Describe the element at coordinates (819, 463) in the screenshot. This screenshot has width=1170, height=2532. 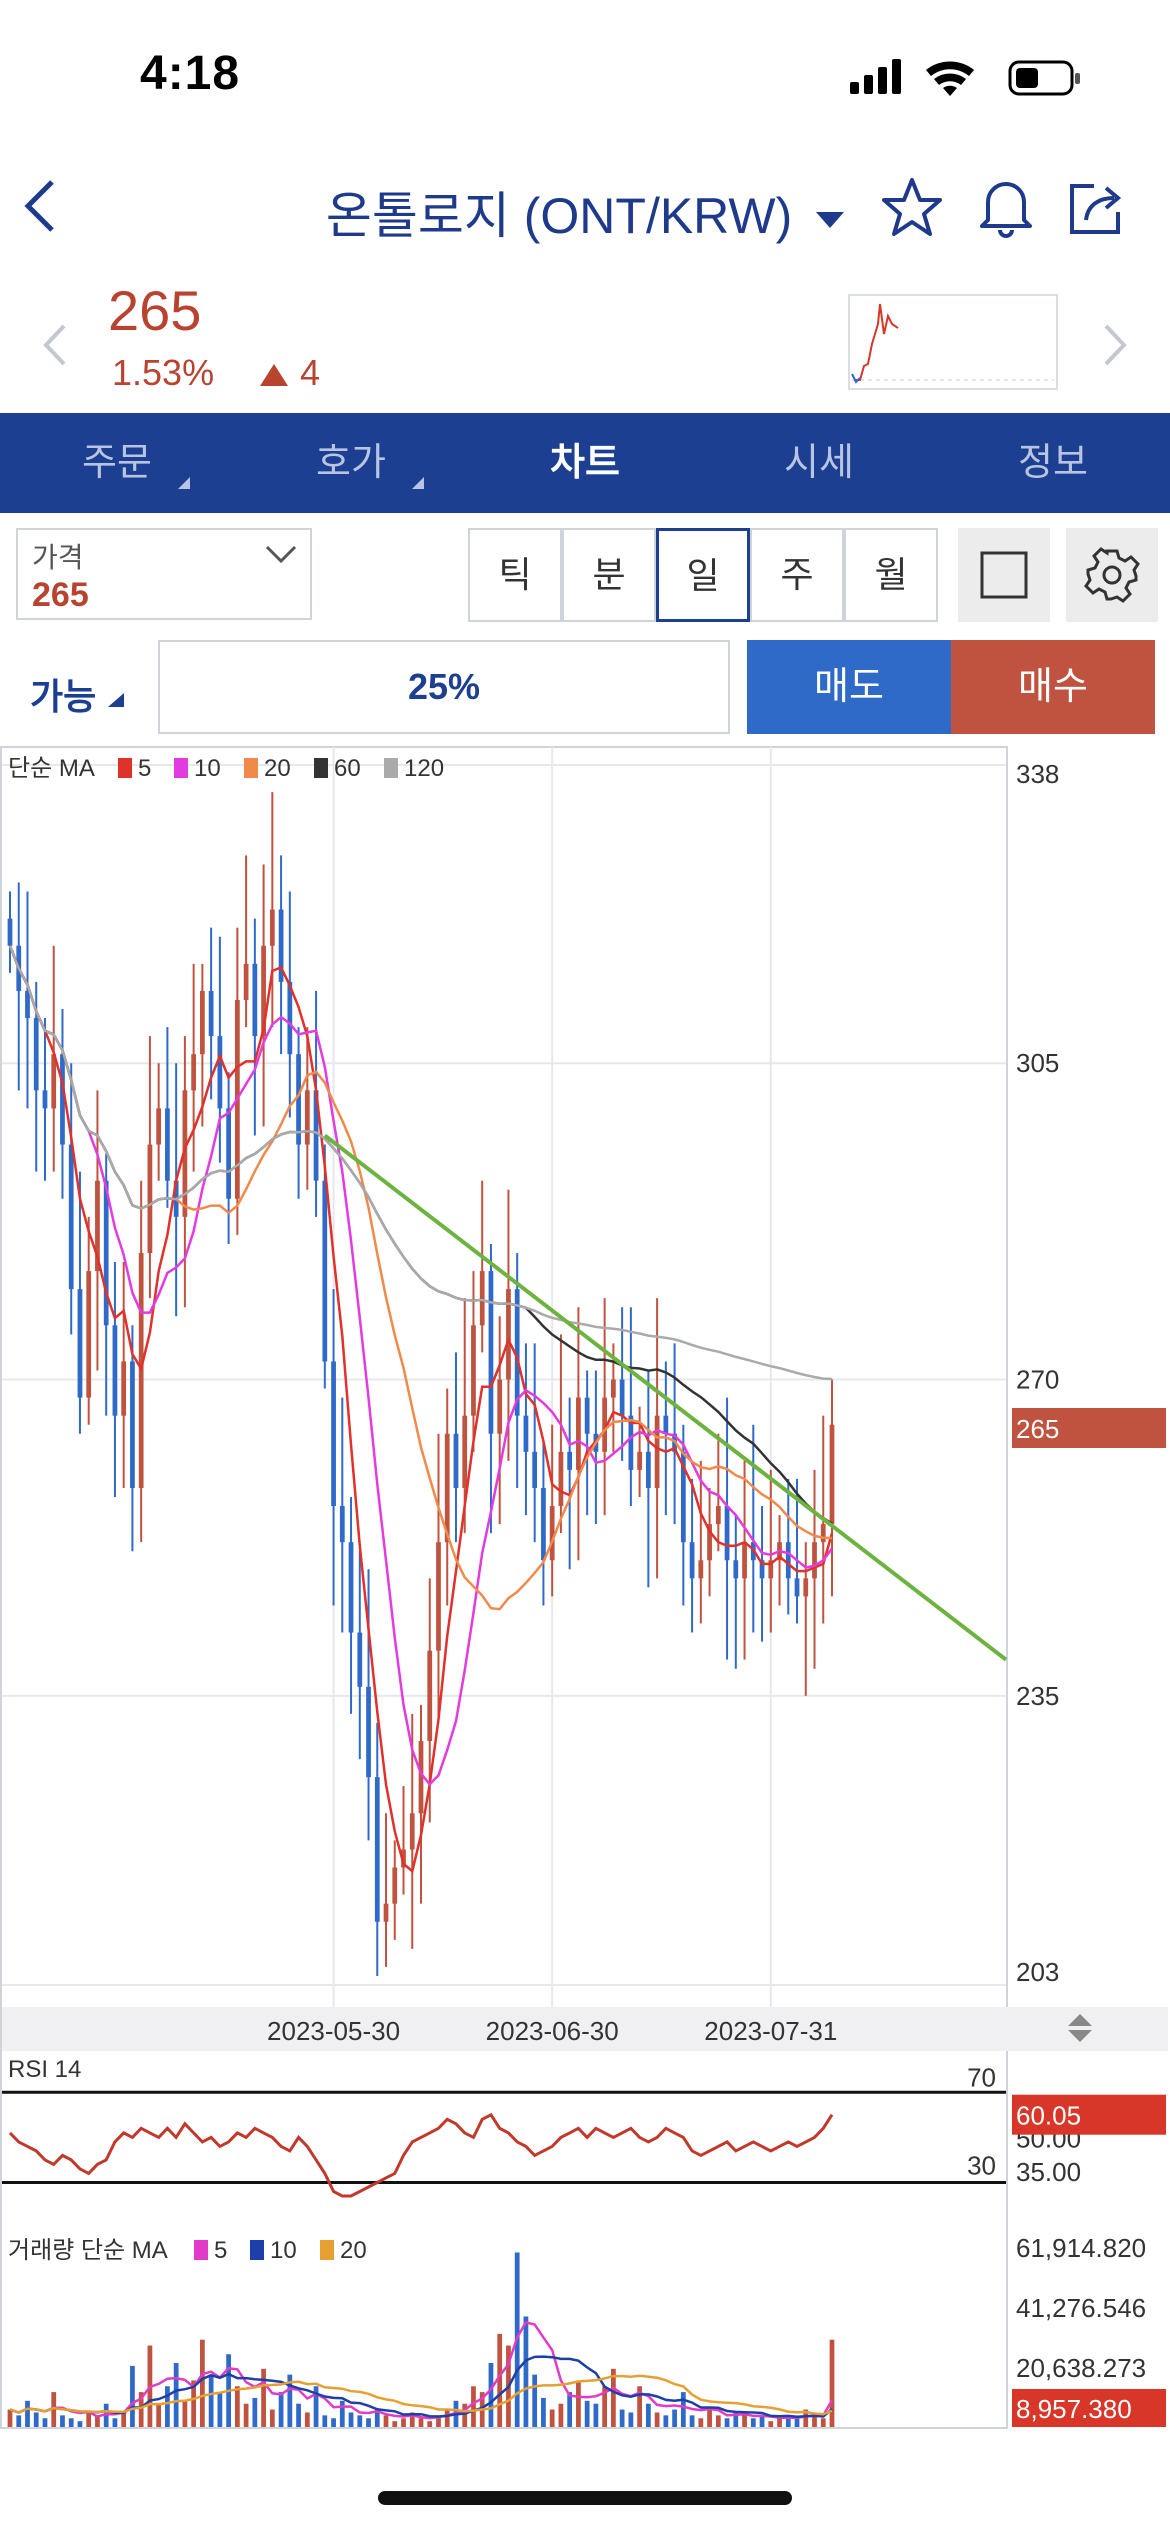
I see `tab-market-price: 시세` at that location.